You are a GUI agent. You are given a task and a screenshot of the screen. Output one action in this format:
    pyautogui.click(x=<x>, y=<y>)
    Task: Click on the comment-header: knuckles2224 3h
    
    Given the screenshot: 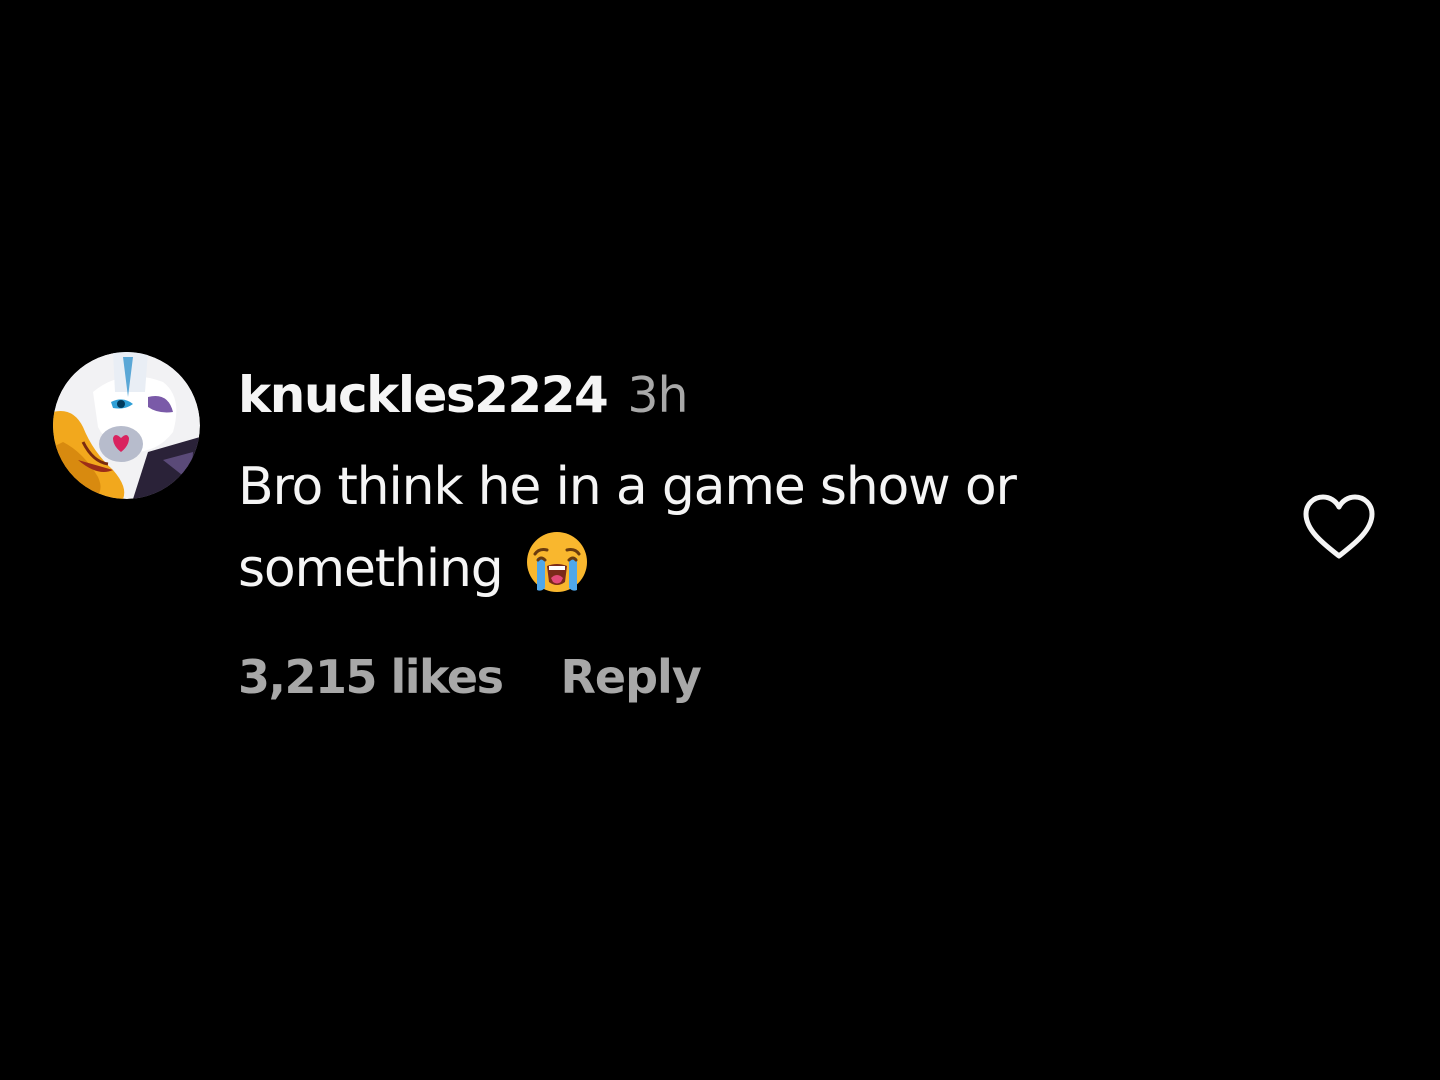 What is the action you would take?
    pyautogui.click(x=463, y=398)
    